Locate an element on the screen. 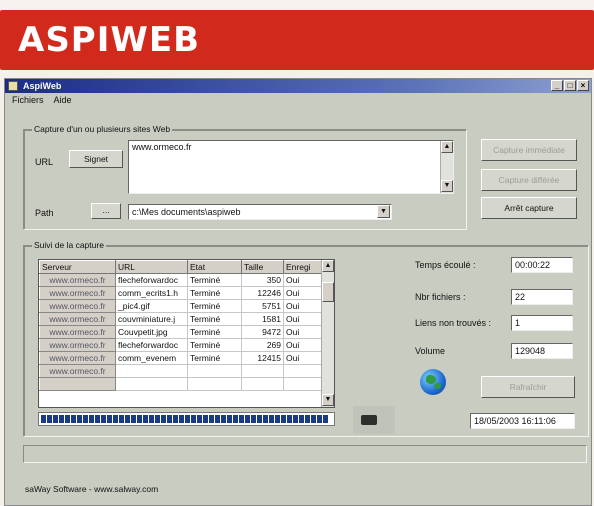  scroll-thumb is located at coordinates (328, 292).